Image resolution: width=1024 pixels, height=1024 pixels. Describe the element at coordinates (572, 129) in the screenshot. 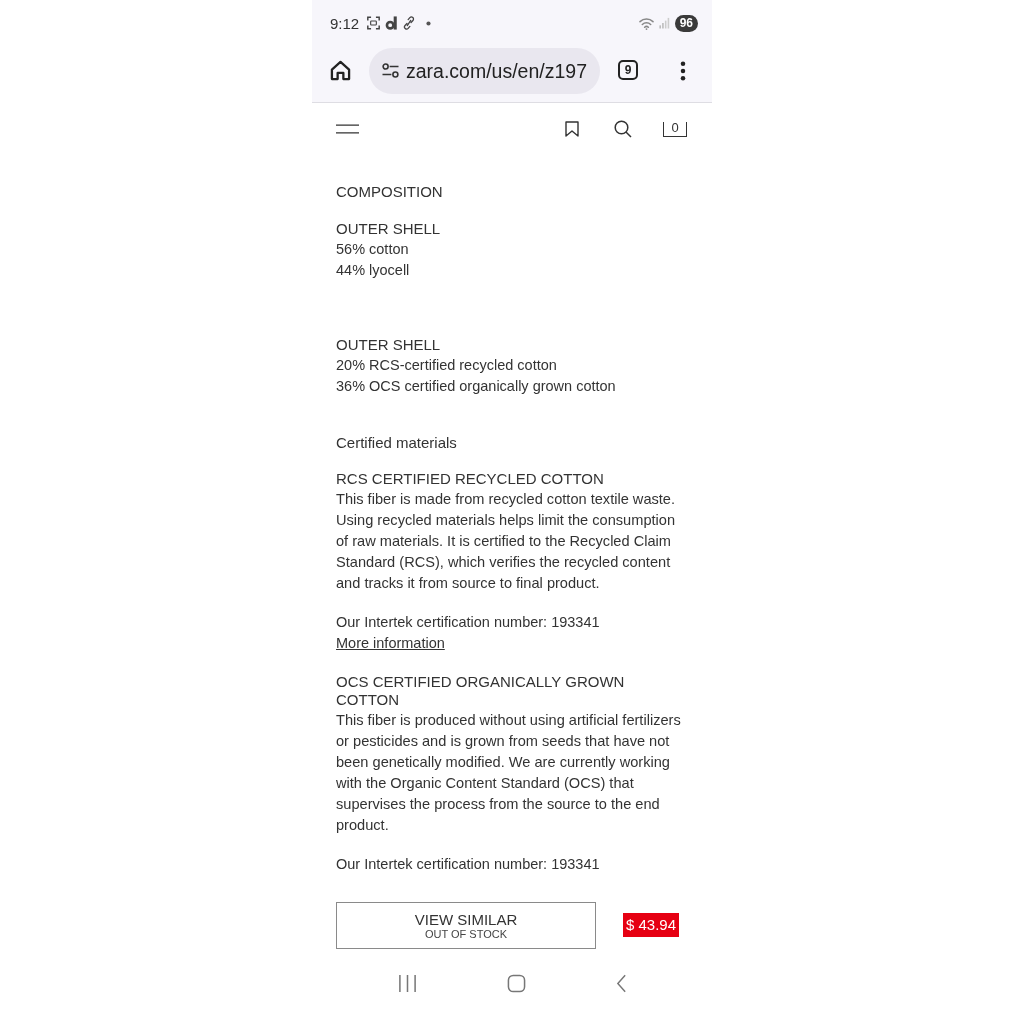

I see `bookmark-icon` at that location.